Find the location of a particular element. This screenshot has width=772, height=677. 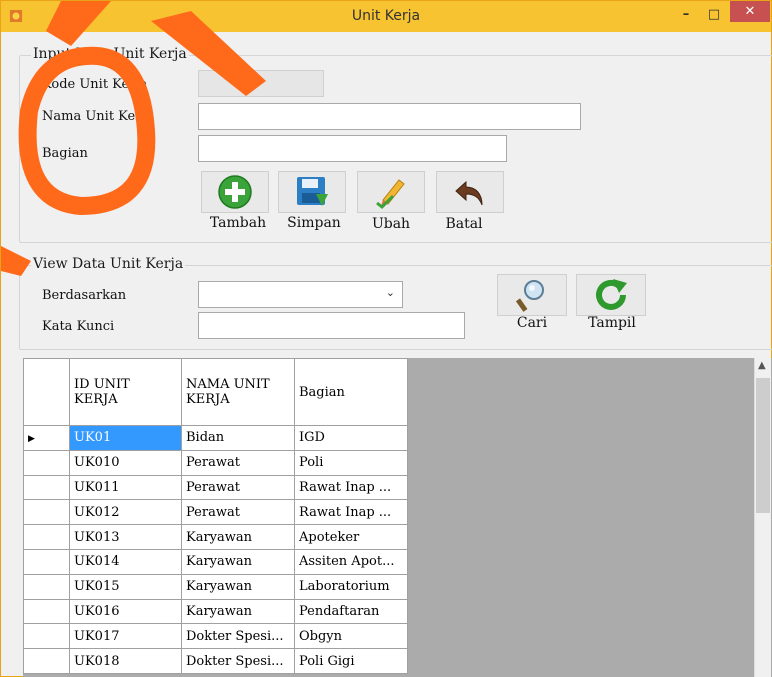

ubah-caption: Ubah is located at coordinates (391, 224).